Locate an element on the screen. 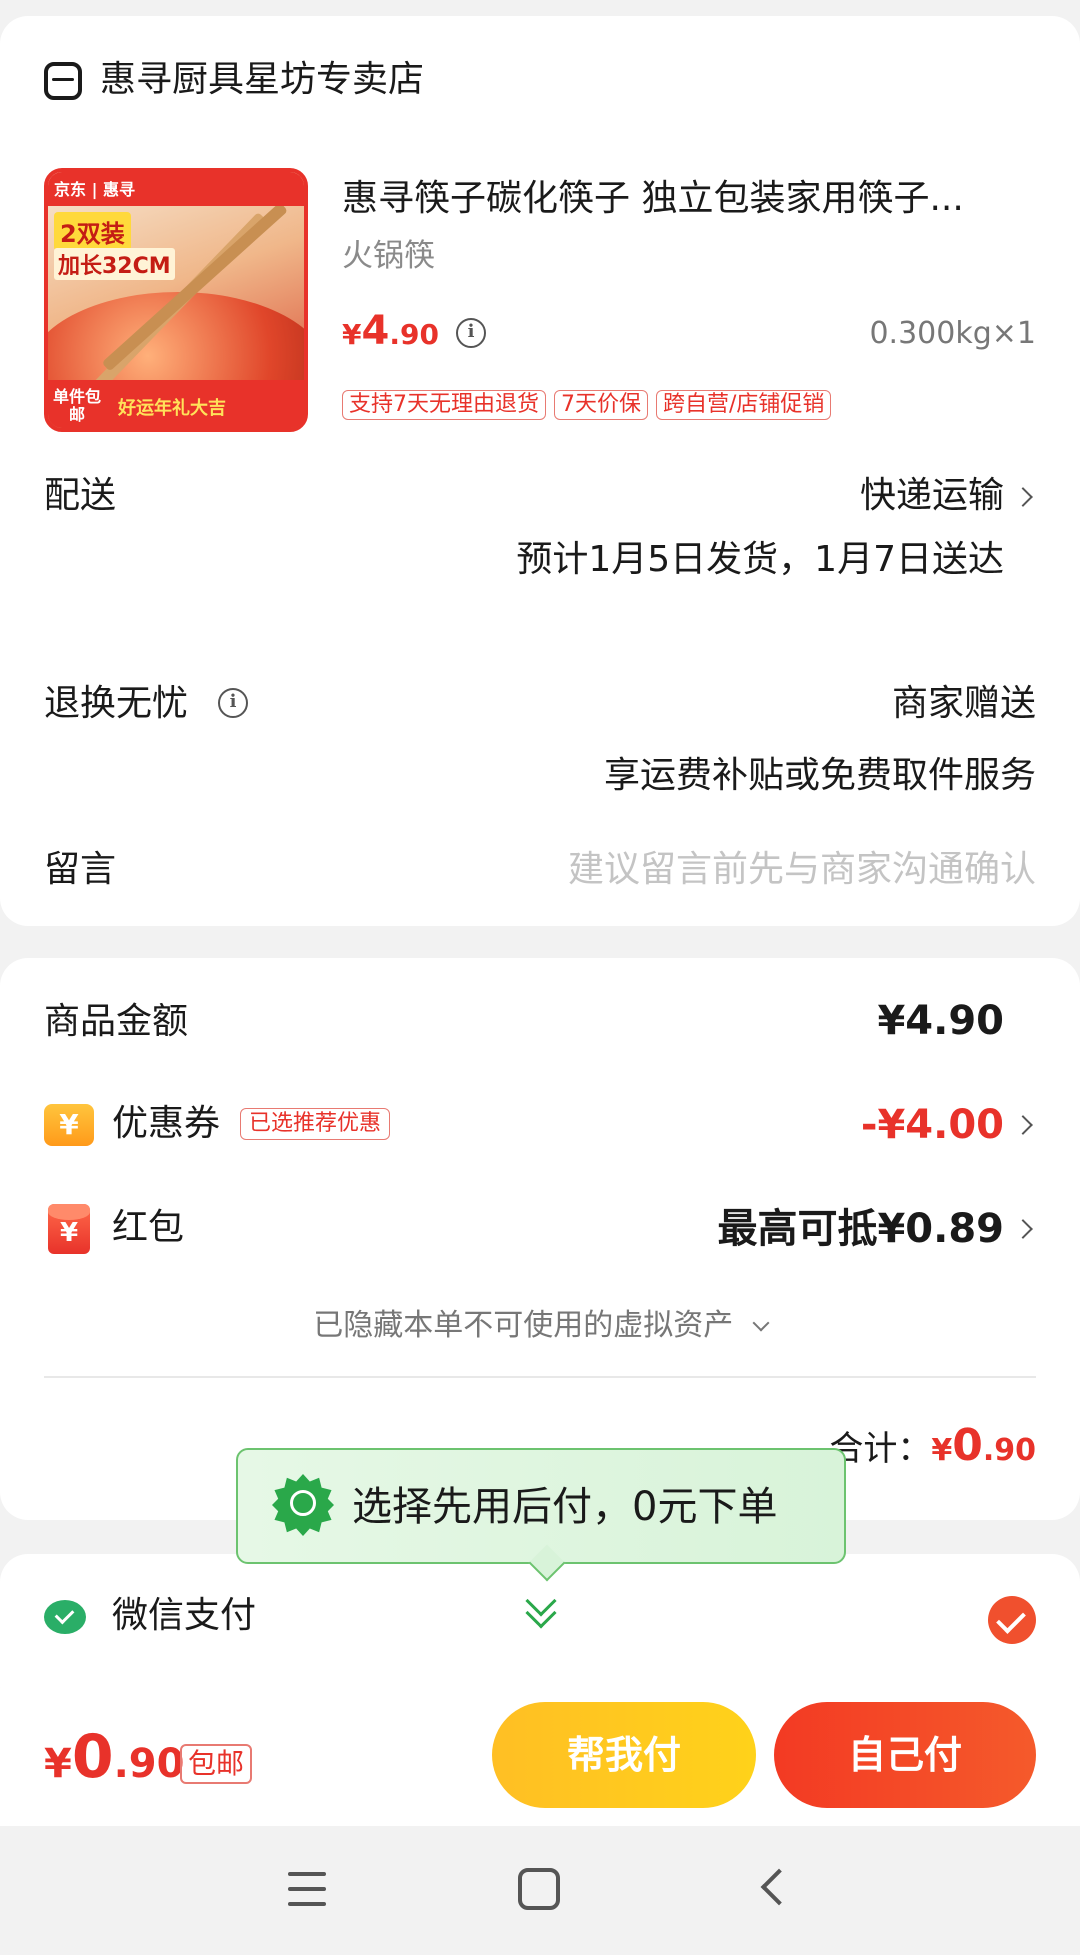 This screenshot has height=1955, width=1080. product-image: 京东 | 惠寻 2双装 加长32CM 单件包邮 好运年礼大吉 is located at coordinates (176, 300).